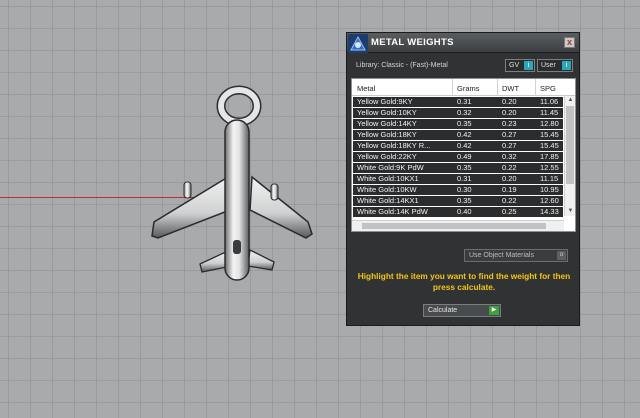  I want to click on vertical-scrollbar: ▲ ▼, so click(569, 156).